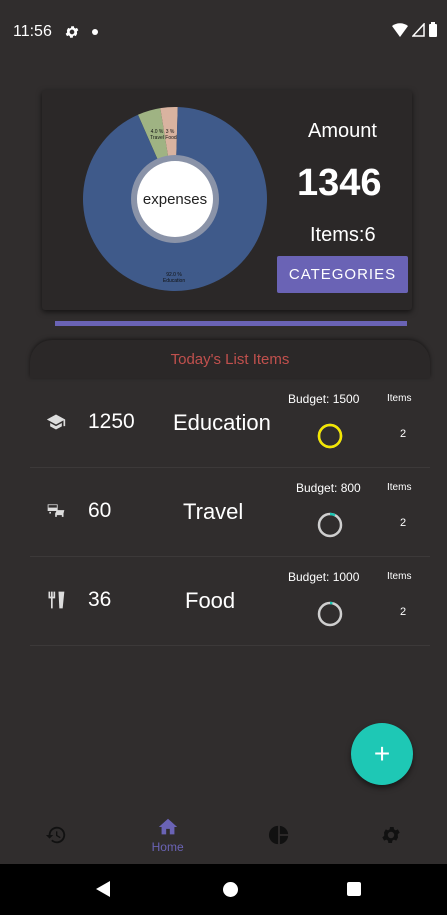  I want to click on ring-progress, so click(330, 436).